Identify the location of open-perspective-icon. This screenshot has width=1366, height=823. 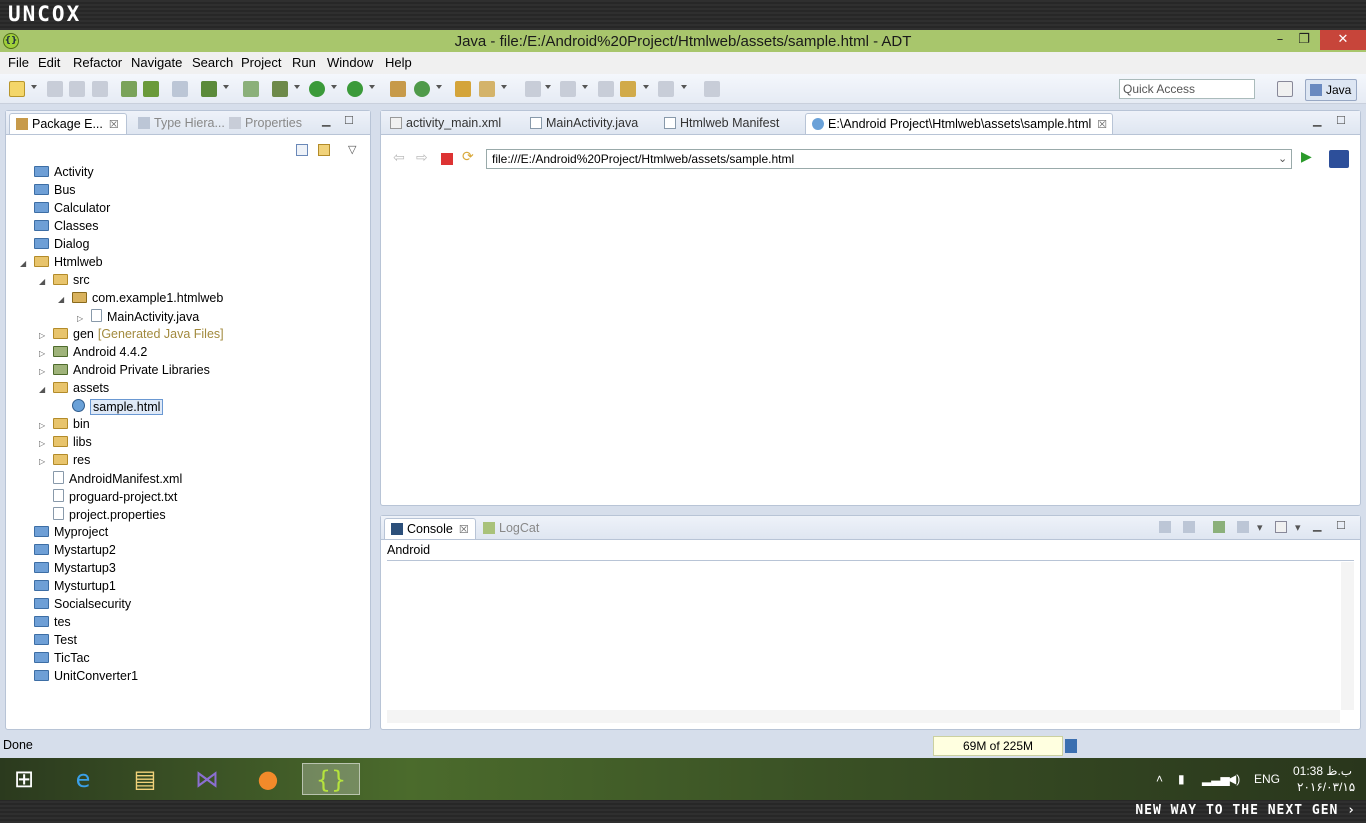
(1285, 89).